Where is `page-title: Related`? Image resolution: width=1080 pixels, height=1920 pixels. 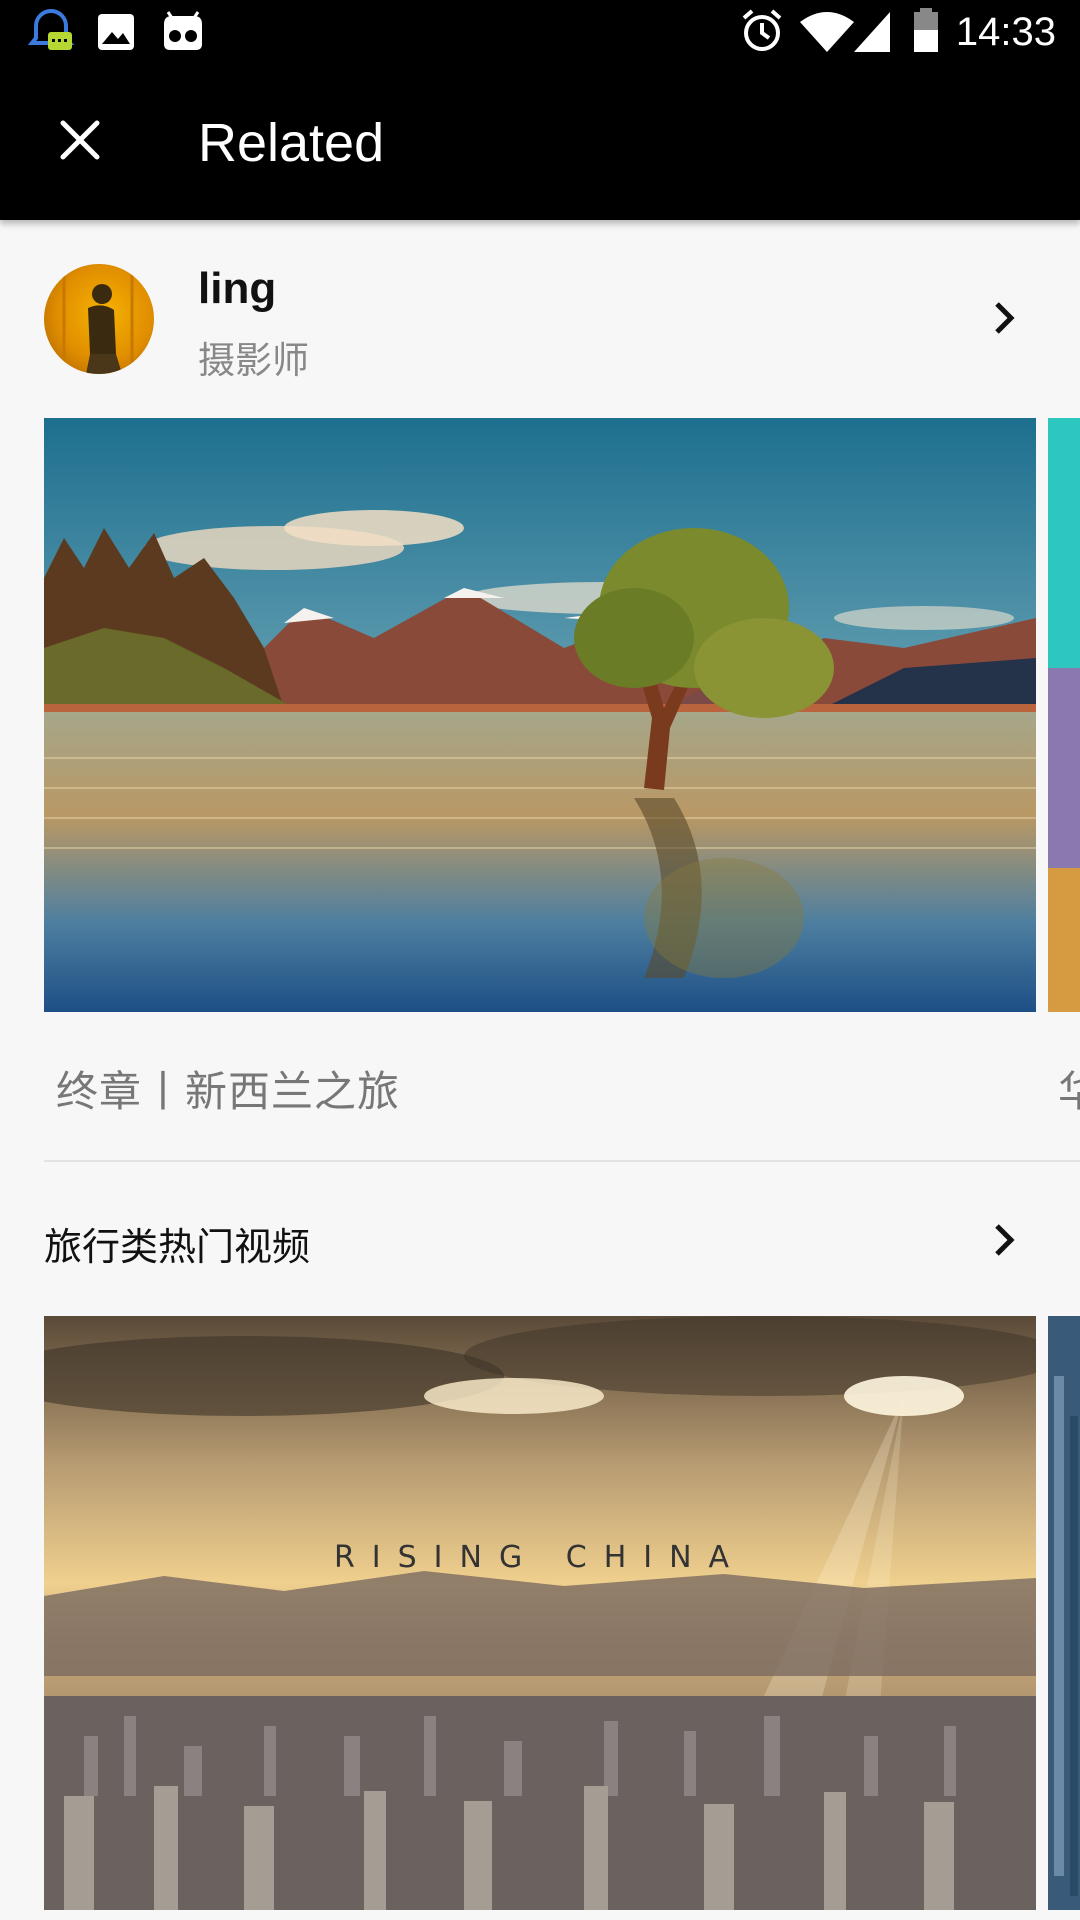
page-title: Related is located at coordinates (291, 143).